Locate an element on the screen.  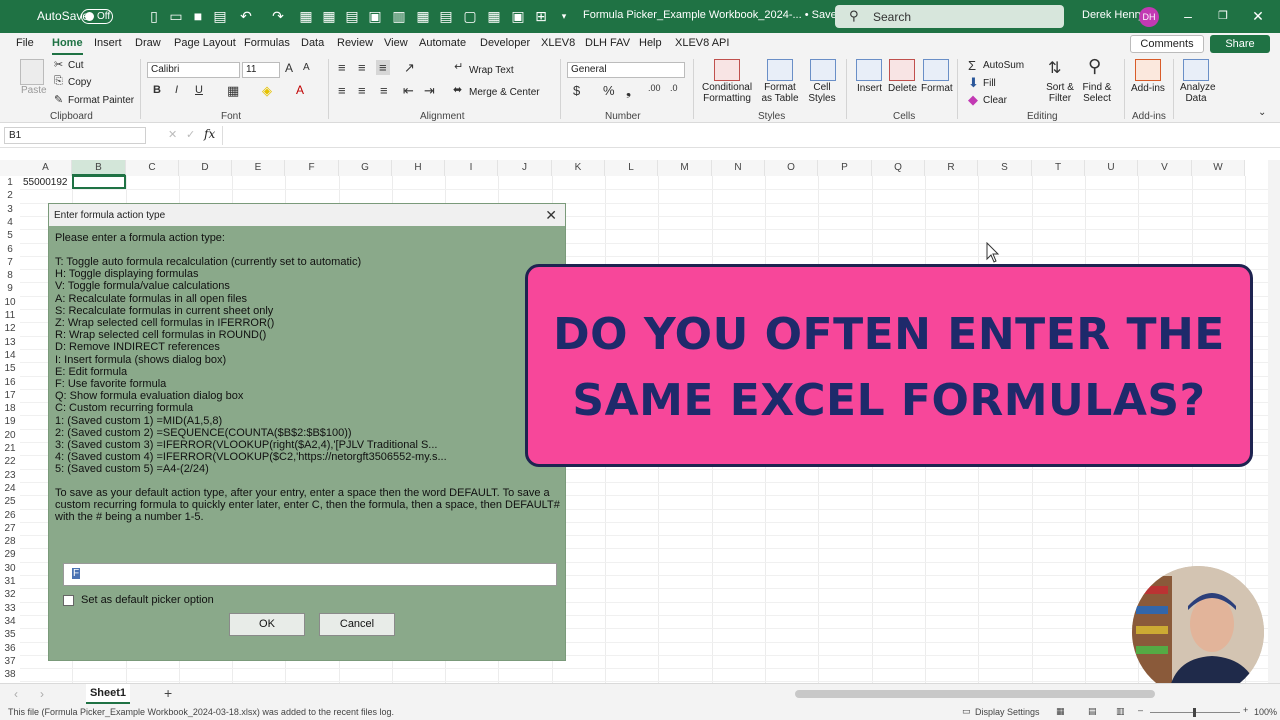
row-header: 29 is located at coordinates (10, 554).